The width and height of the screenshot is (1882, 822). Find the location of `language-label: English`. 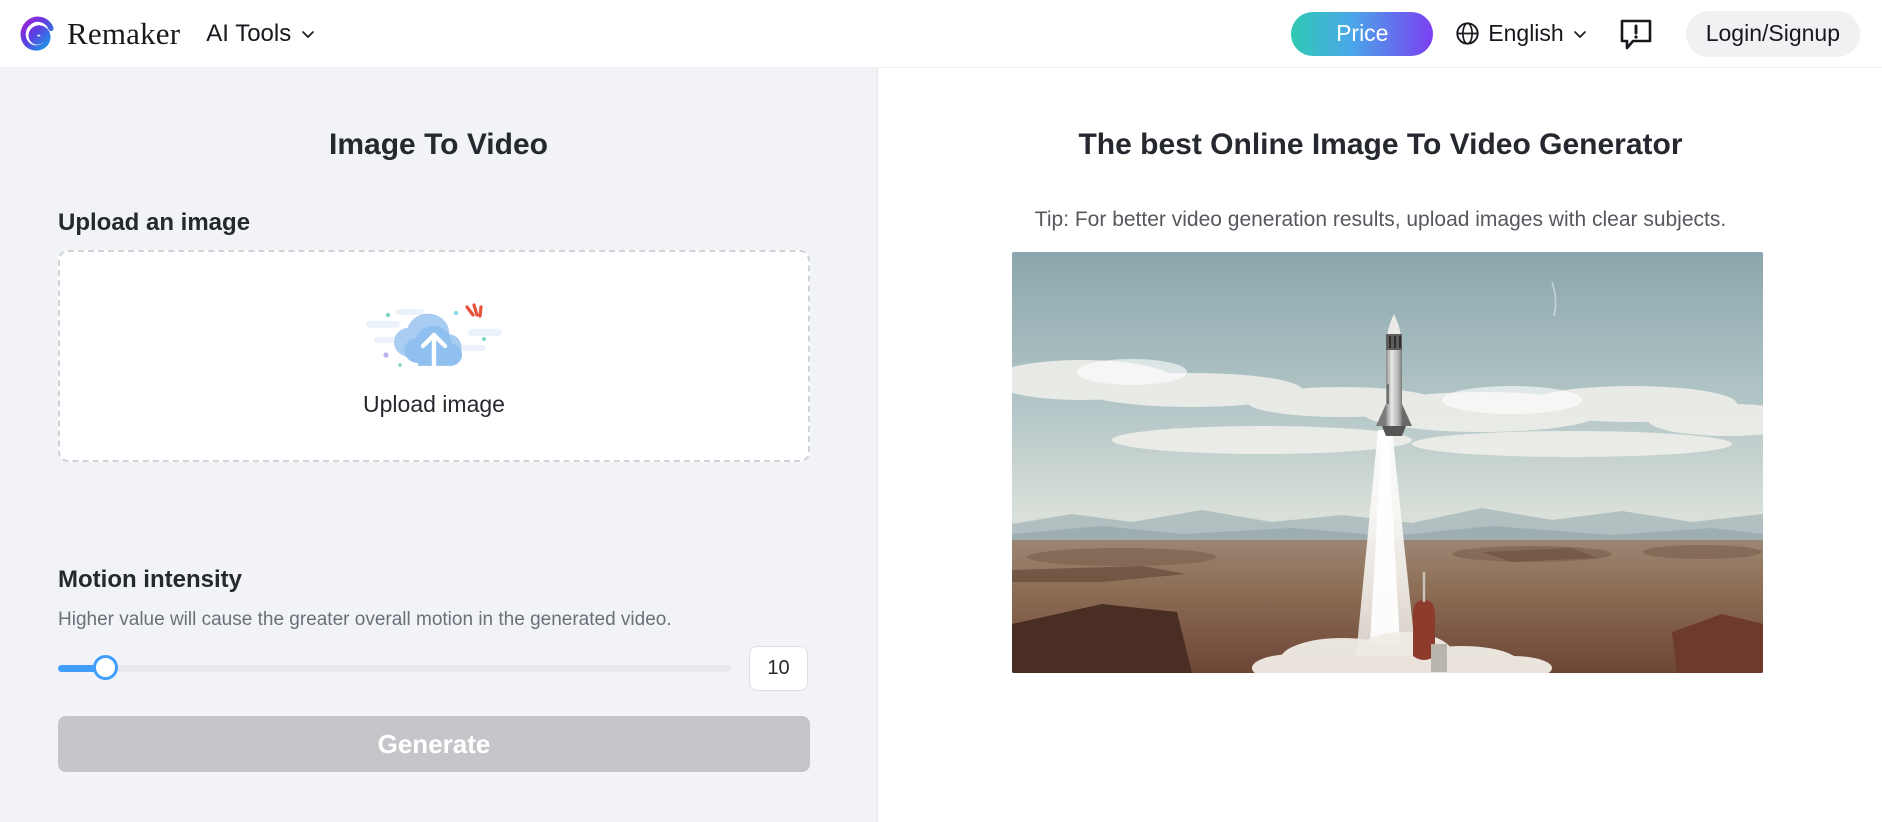

language-label: English is located at coordinates (1526, 33).